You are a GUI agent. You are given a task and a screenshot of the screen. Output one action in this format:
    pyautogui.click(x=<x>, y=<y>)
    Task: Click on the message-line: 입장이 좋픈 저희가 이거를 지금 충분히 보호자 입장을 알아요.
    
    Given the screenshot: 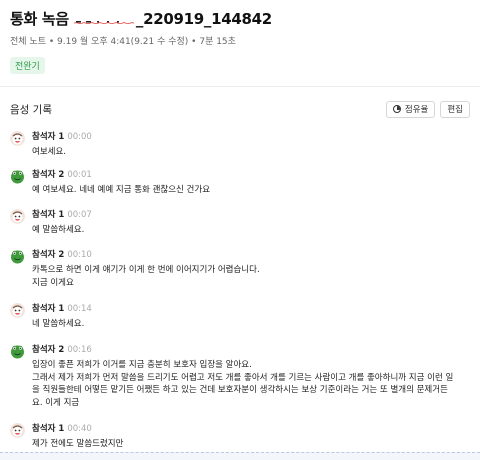 What is the action you would take?
    pyautogui.click(x=142, y=365)
    